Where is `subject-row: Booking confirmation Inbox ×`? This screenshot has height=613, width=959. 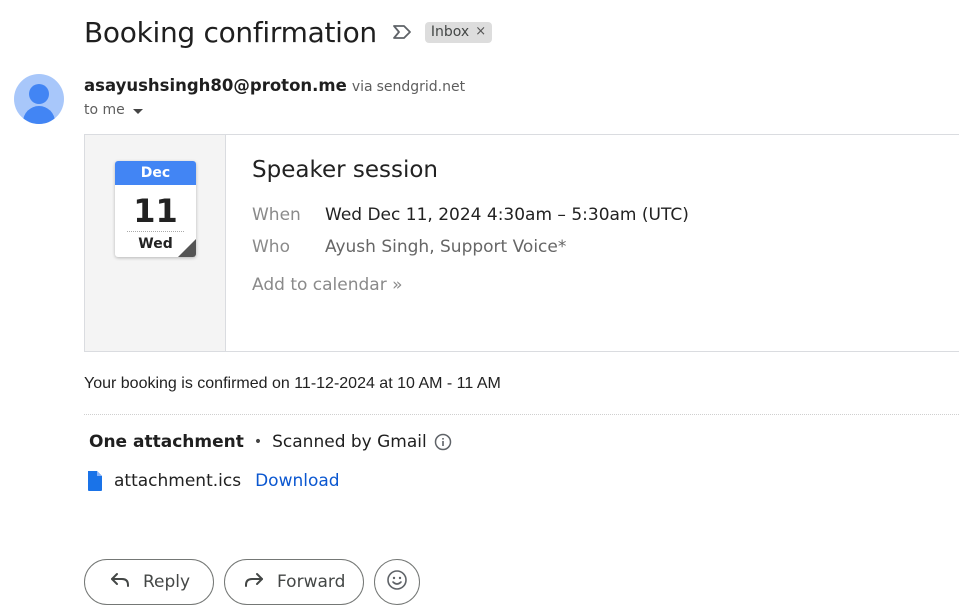 subject-row: Booking confirmation Inbox × is located at coordinates (288, 32).